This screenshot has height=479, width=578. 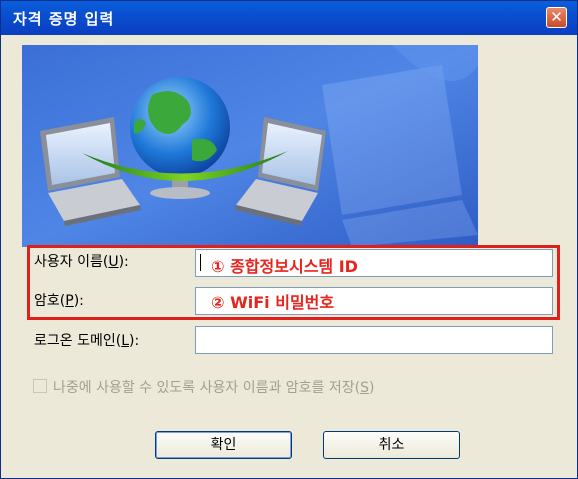 What do you see at coordinates (64, 19) in the screenshot?
I see `dialog-title: 자격 증명 입력` at bounding box center [64, 19].